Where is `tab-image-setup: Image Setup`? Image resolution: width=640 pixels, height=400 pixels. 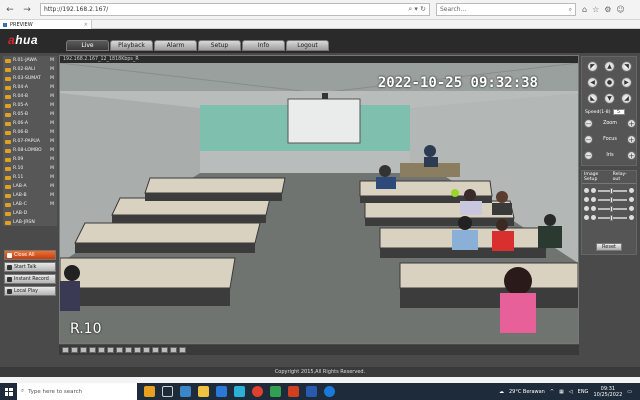 tab-image-setup: Image Setup is located at coordinates (598, 177).